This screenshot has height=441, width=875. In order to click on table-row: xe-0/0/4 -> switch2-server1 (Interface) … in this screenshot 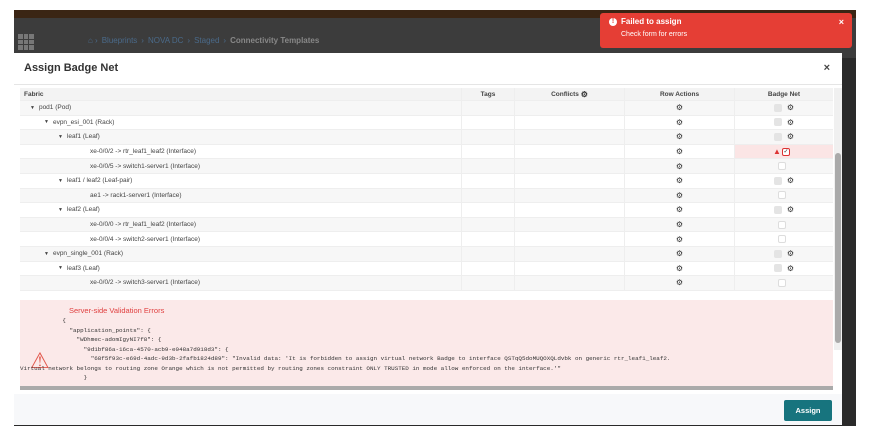, I will do `click(426, 239)`.